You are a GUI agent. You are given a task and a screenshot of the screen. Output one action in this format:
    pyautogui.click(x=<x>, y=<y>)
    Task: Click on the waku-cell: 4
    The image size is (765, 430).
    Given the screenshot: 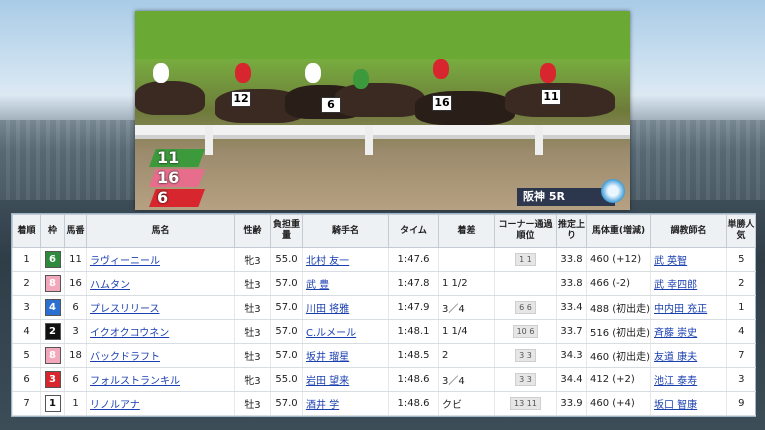 What is the action you would take?
    pyautogui.click(x=52, y=307)
    